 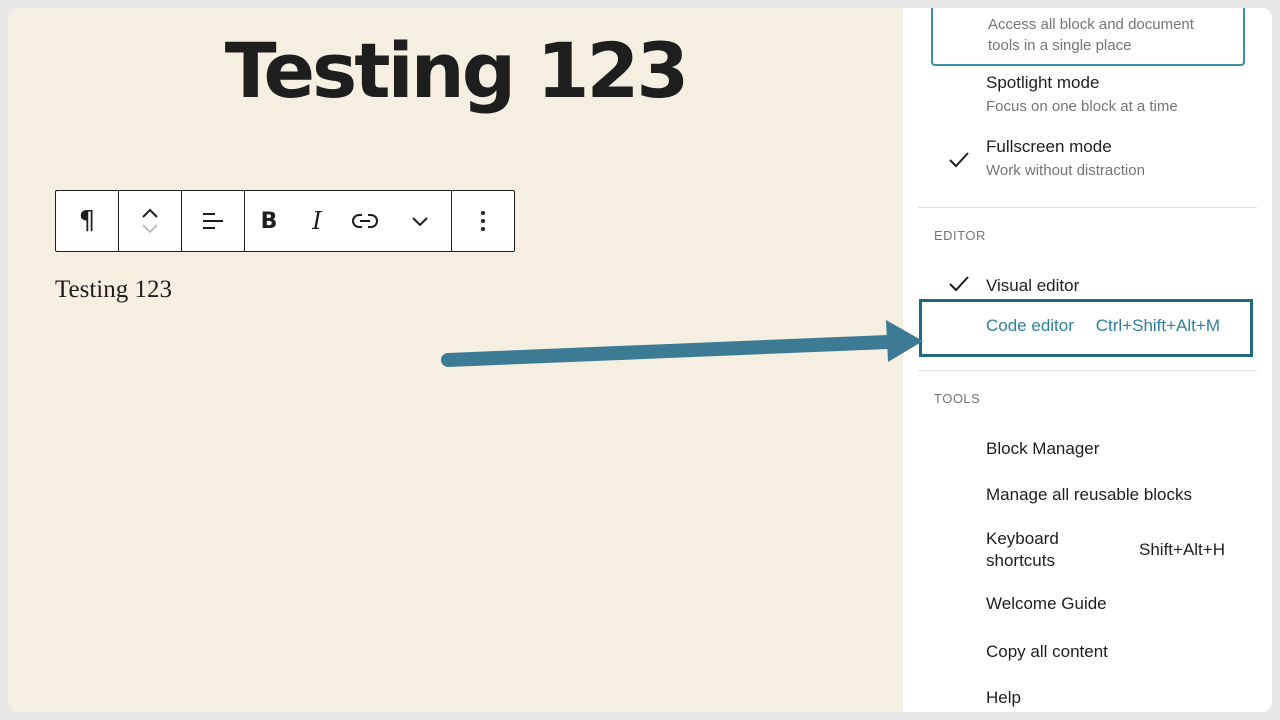 I want to click on more-vertical-icon, so click(x=483, y=221).